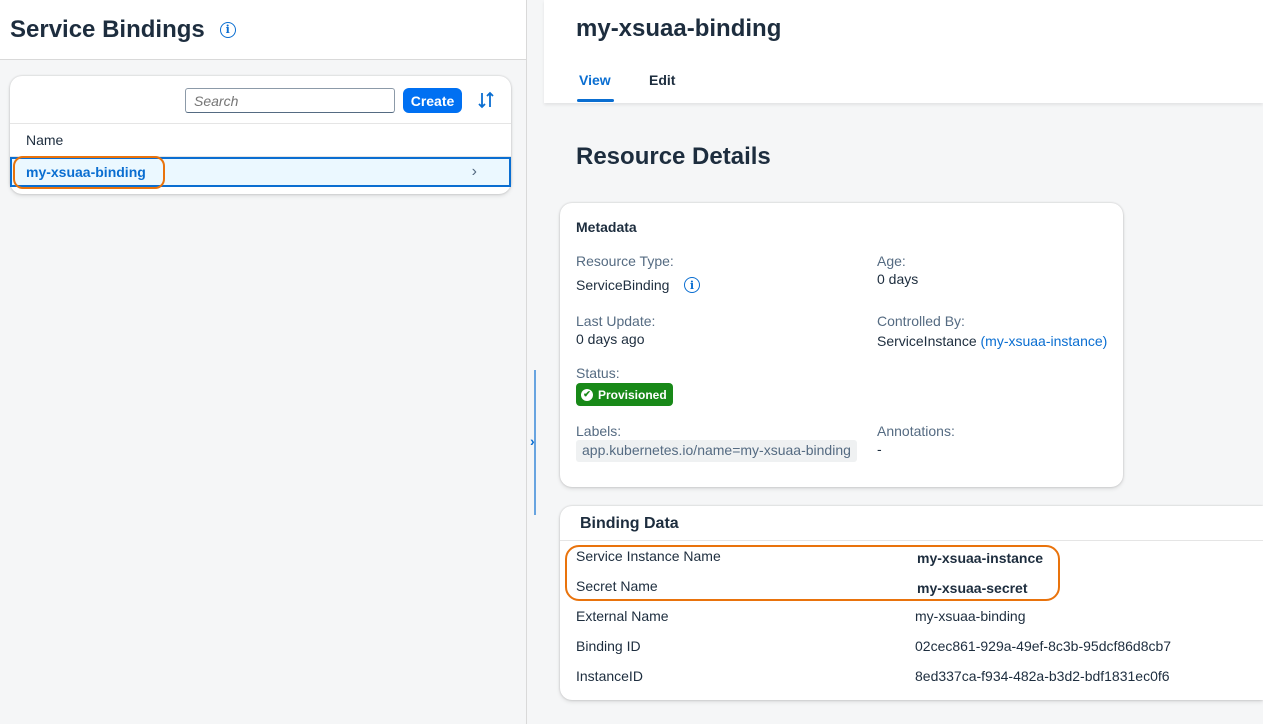  I want to click on detail-header: my-xsuaa-binding View Edit, so click(903, 51).